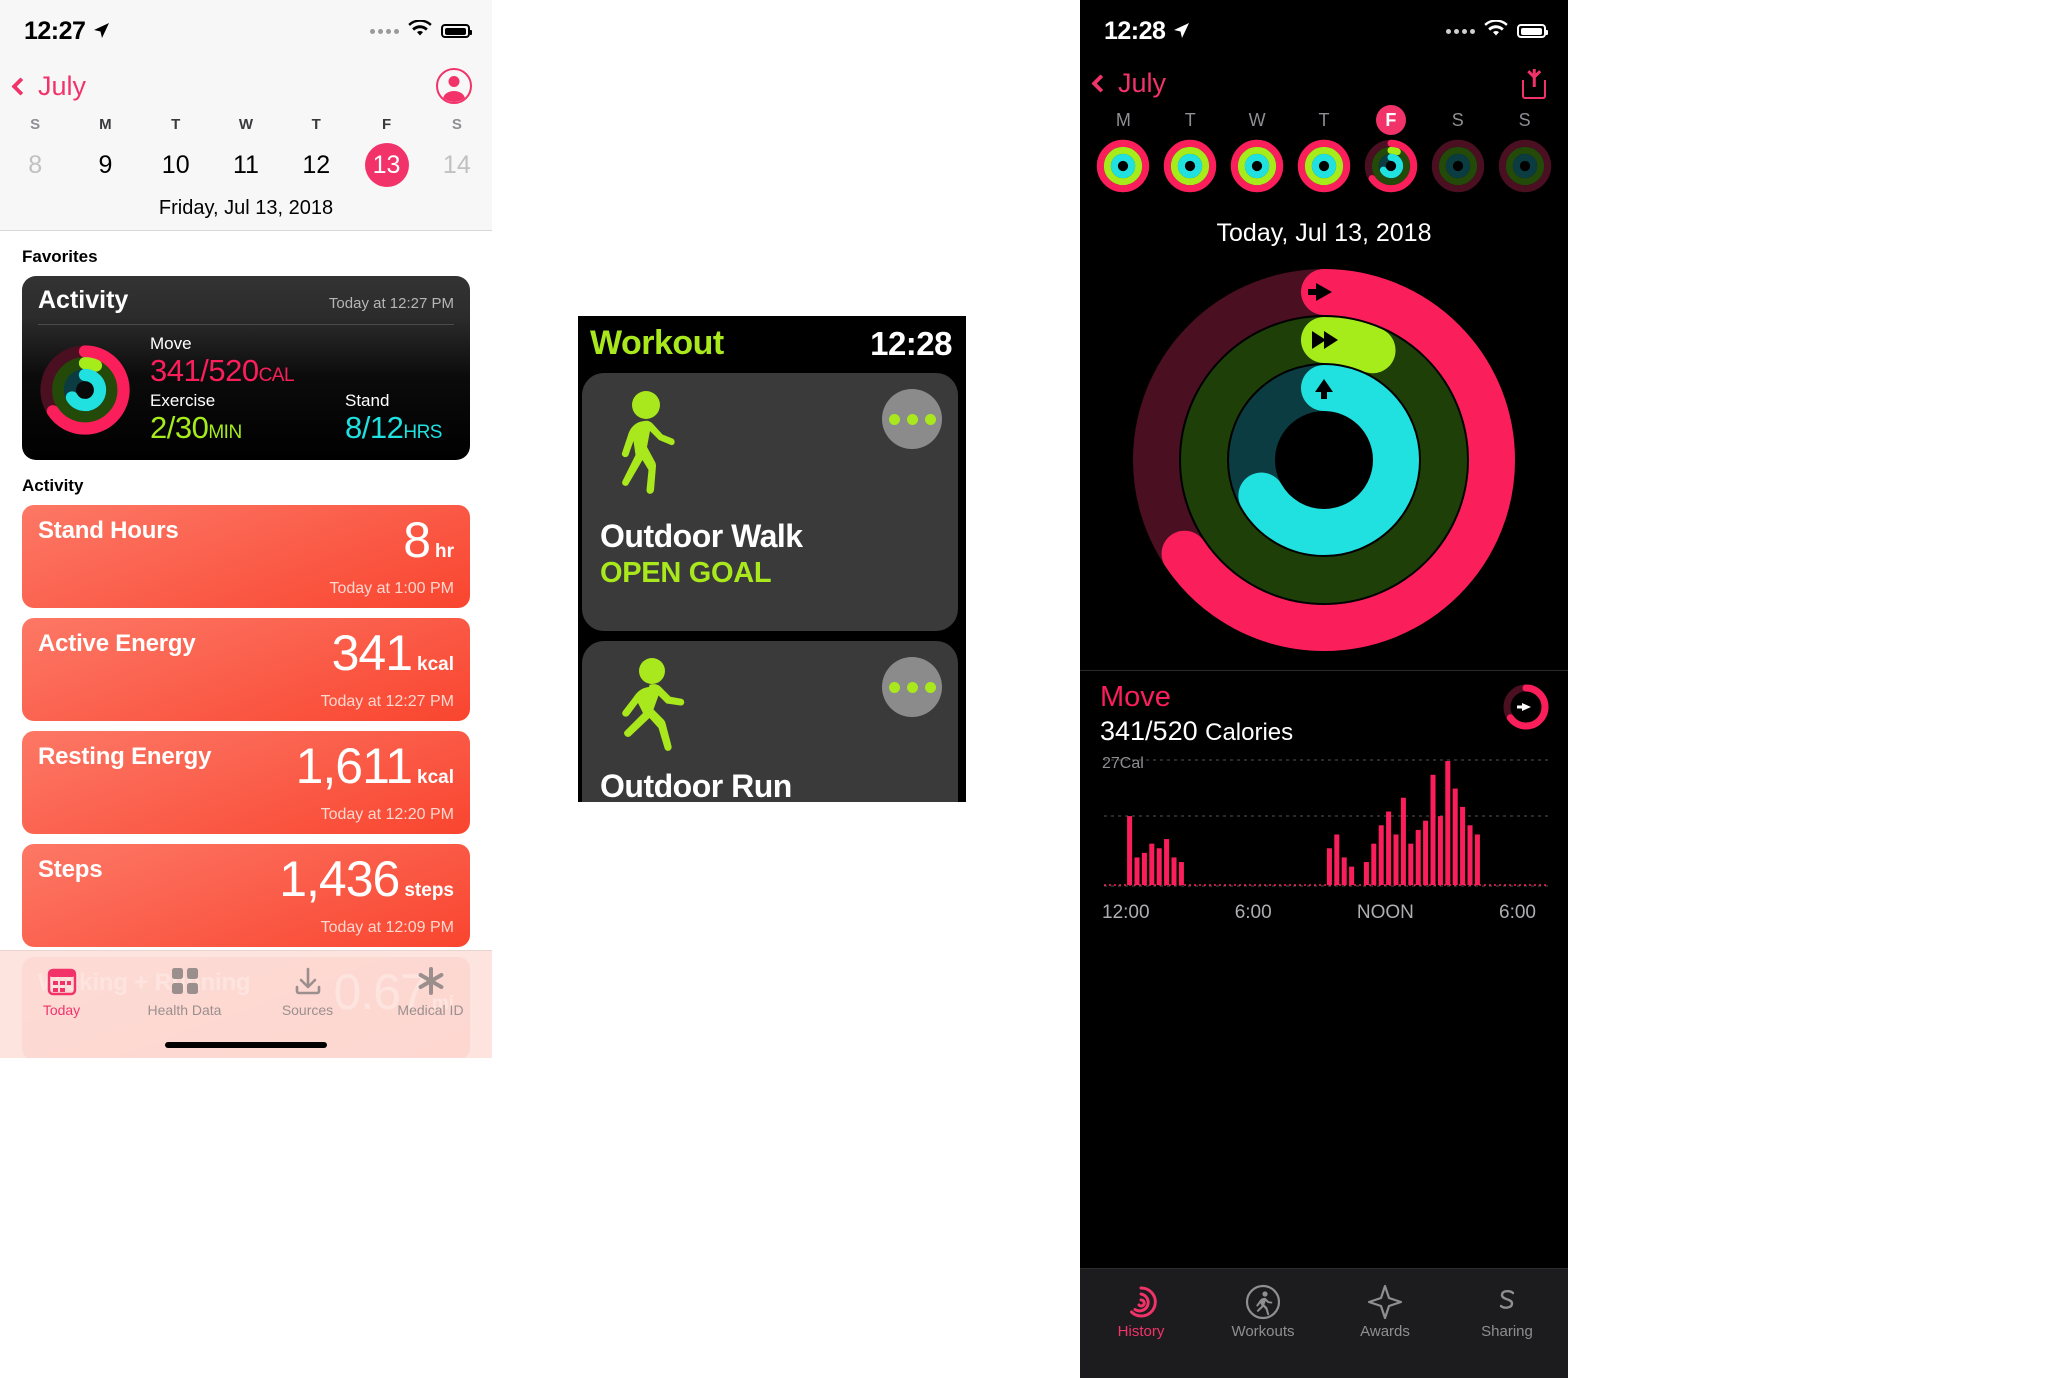 Image resolution: width=2048 pixels, height=1378 pixels. Describe the element at coordinates (420, 31) in the screenshot. I see `wifi-icon` at that location.